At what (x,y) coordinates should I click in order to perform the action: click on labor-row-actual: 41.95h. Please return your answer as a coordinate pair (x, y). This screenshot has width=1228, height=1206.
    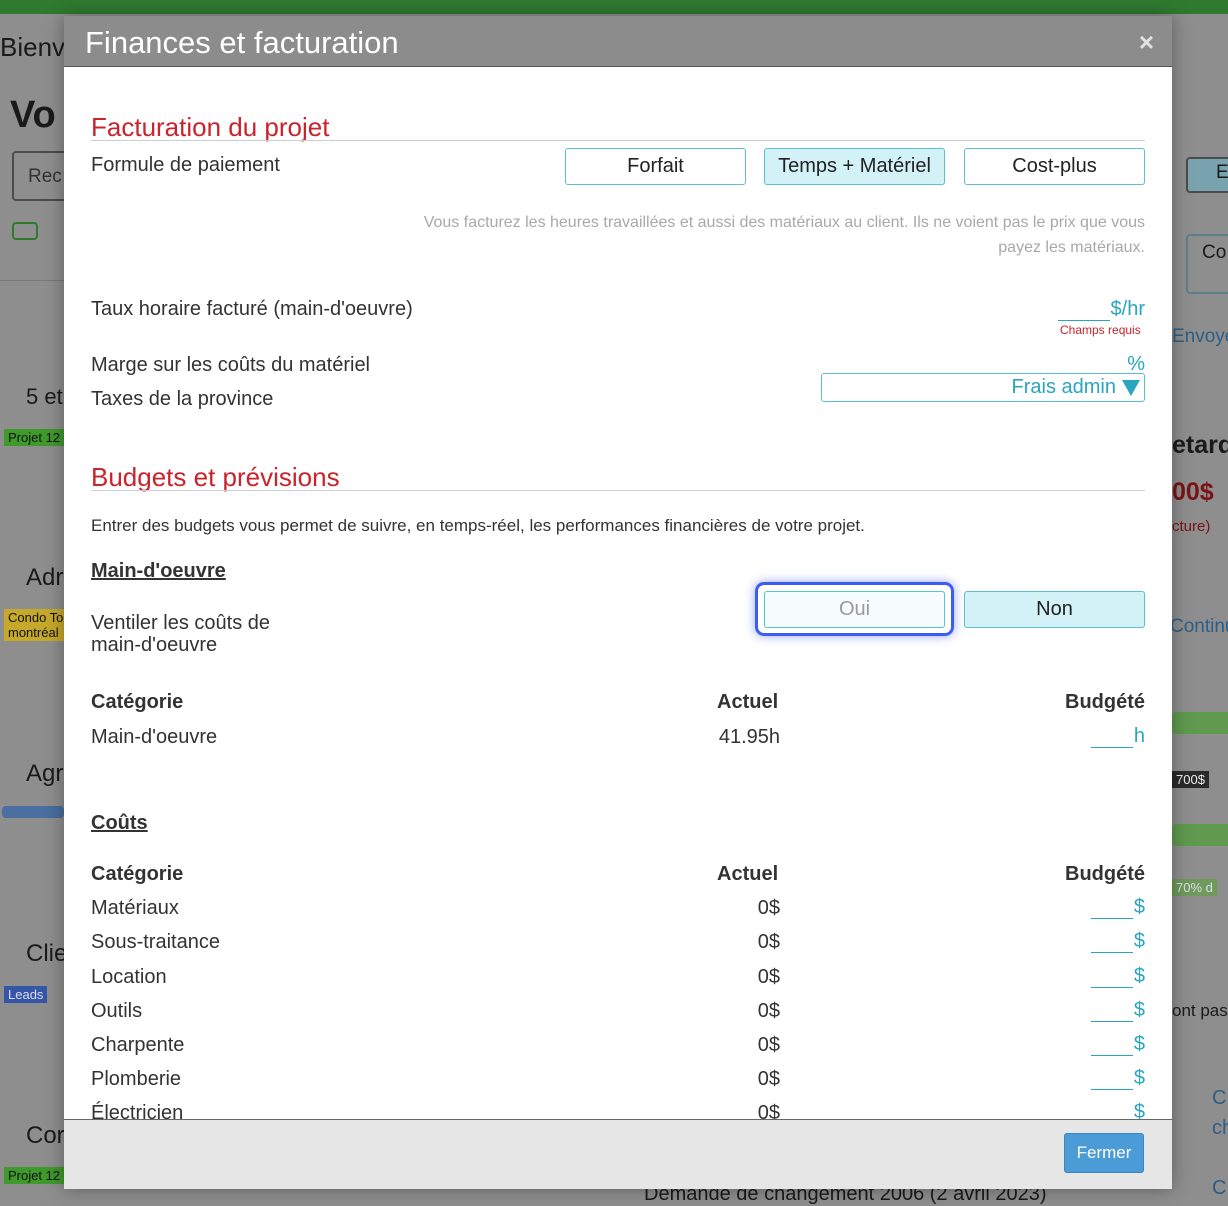
    Looking at the image, I should click on (749, 737).